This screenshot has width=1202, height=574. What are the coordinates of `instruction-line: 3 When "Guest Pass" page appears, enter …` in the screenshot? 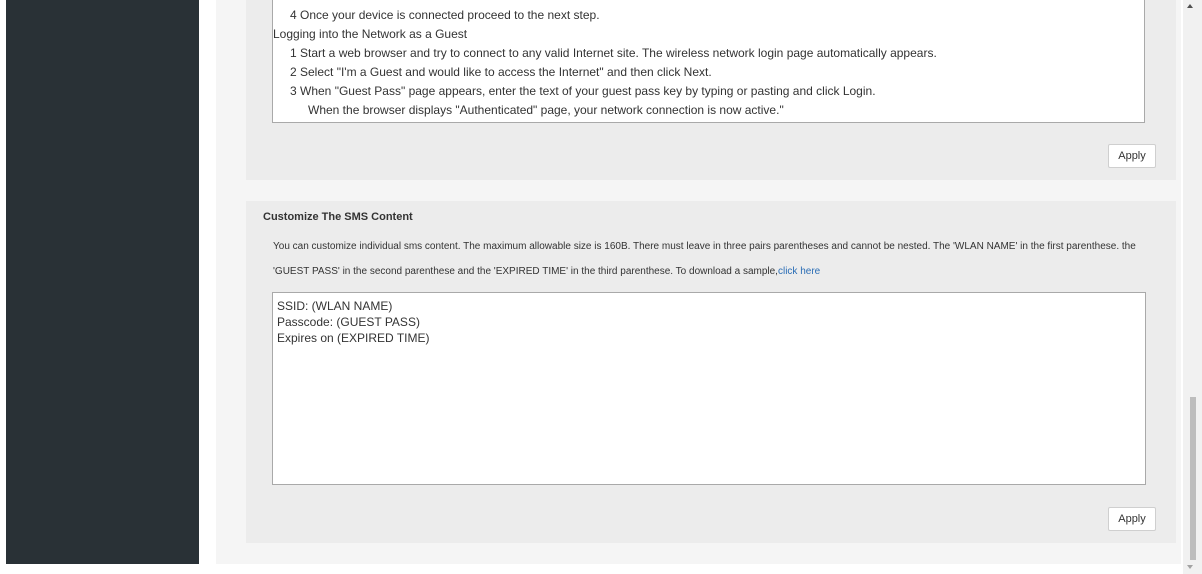 It's located at (583, 91).